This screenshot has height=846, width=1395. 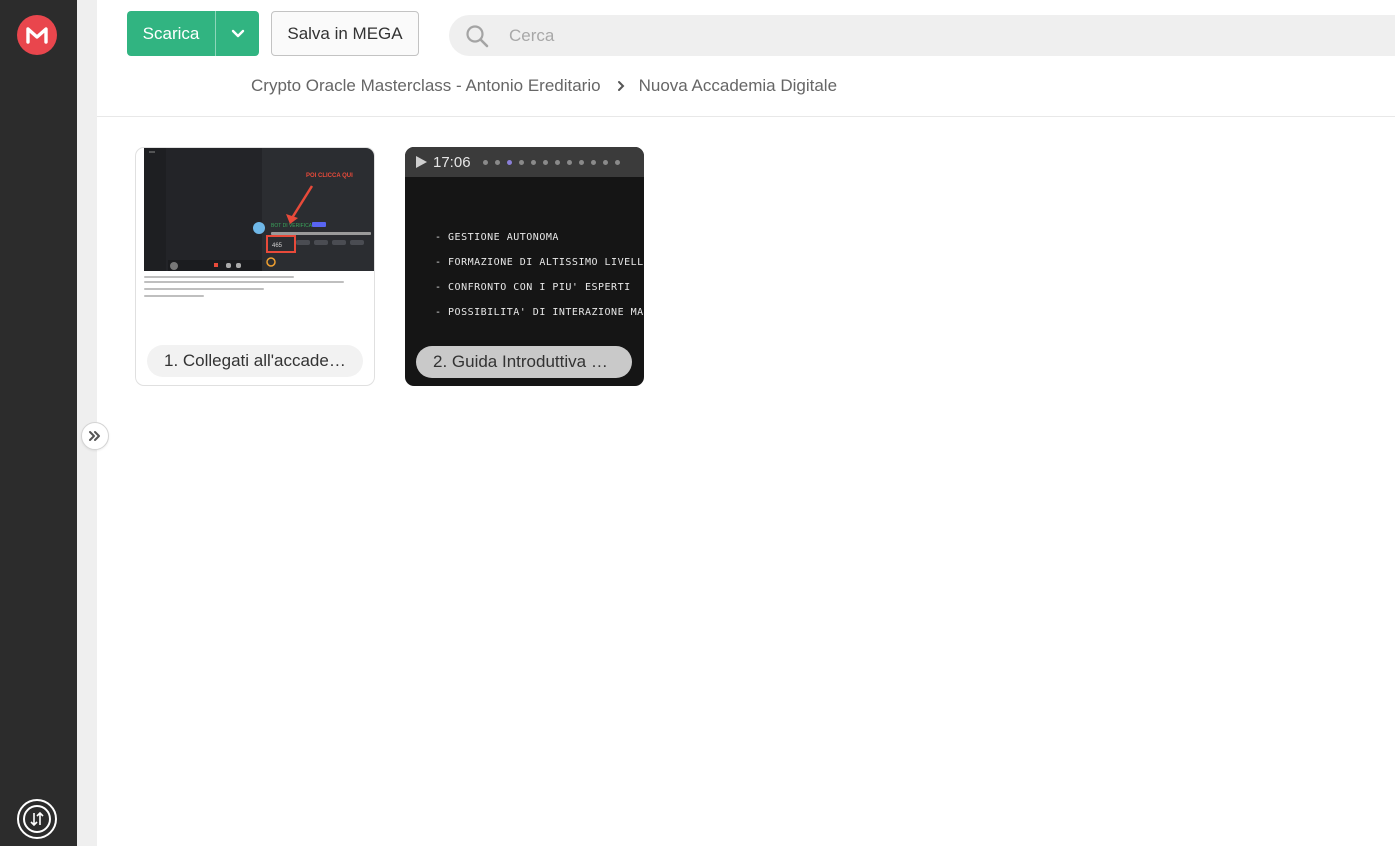 What do you see at coordinates (539, 262) in the screenshot?
I see `bullet-line: - FORMAZIONE DI ALTISSIMO LIVELLO` at bounding box center [539, 262].